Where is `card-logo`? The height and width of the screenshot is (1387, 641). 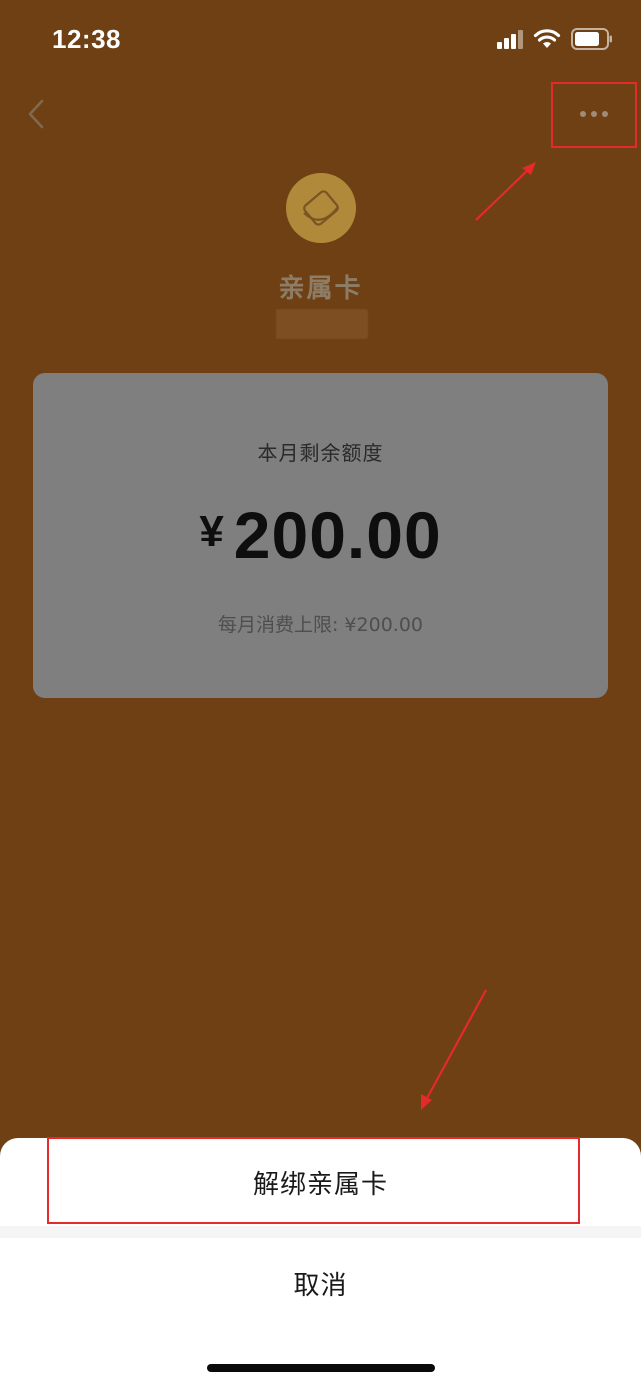 card-logo is located at coordinates (321, 208).